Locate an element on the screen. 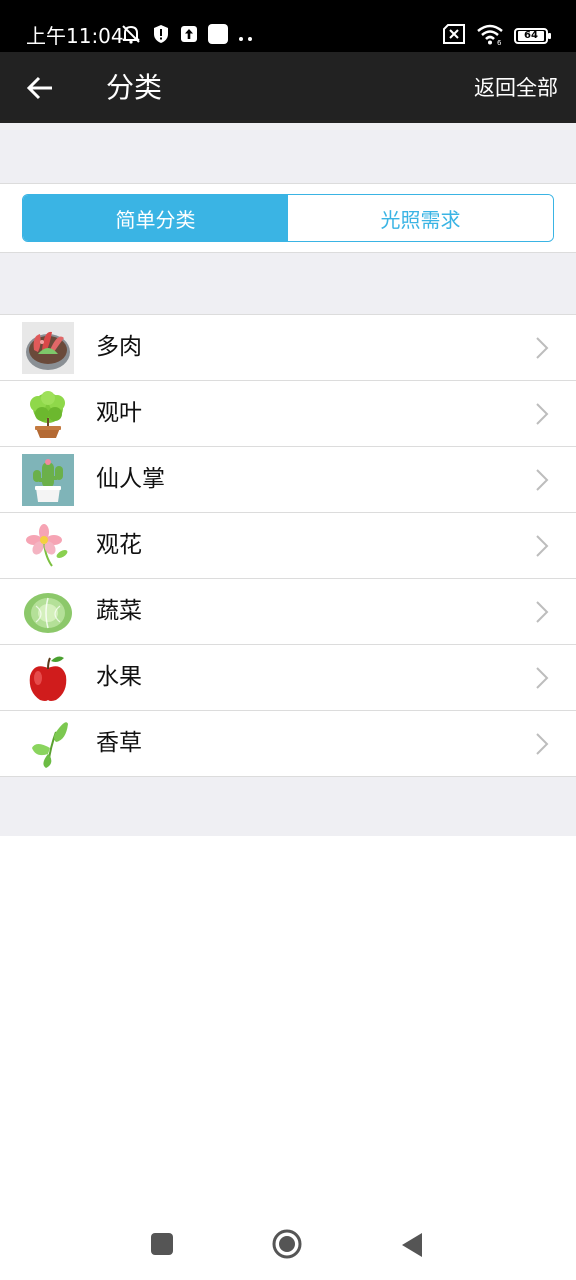 This screenshot has height=1280, width=576. shield-alert-icon is located at coordinates (161, 36).